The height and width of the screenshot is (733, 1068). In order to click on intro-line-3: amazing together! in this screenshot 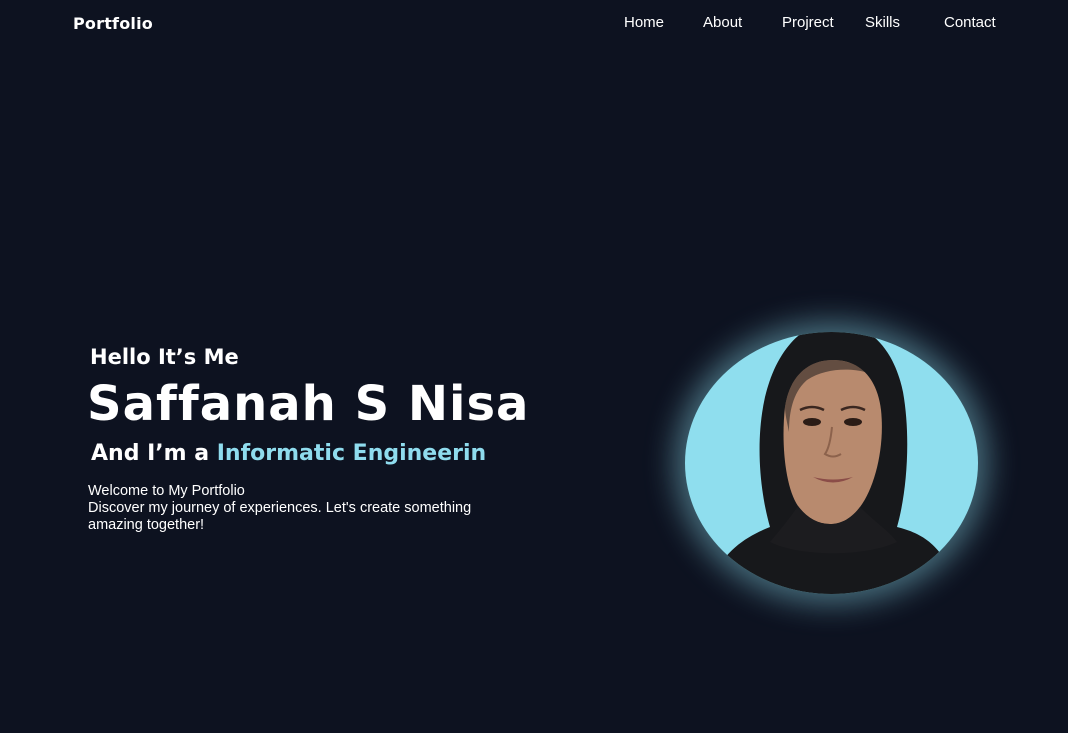, I will do `click(146, 525)`.